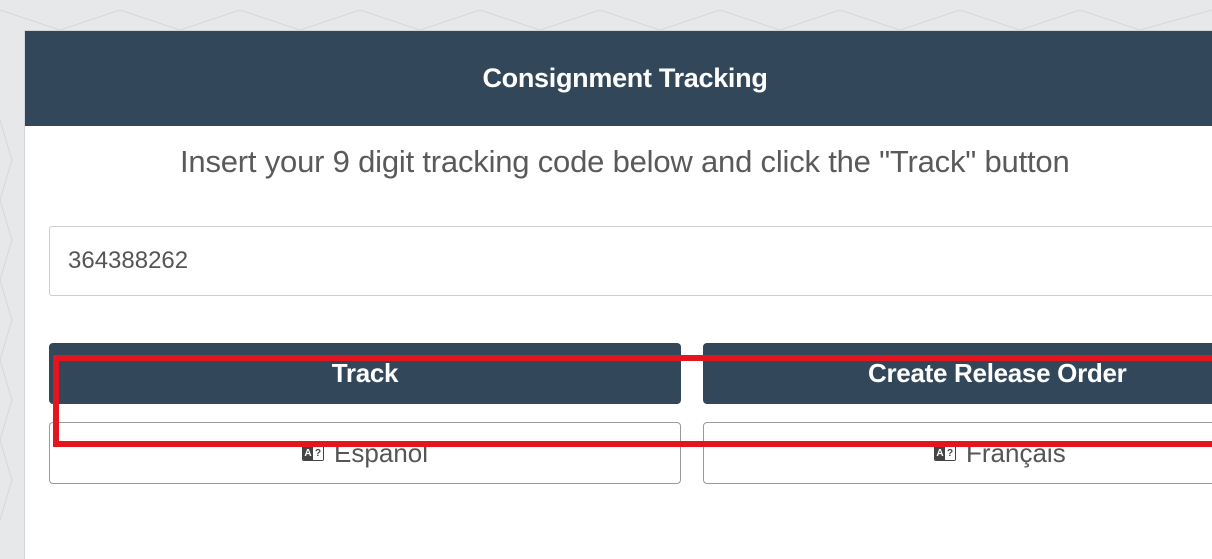  I want to click on french-language-button: A? Français, so click(957, 453).